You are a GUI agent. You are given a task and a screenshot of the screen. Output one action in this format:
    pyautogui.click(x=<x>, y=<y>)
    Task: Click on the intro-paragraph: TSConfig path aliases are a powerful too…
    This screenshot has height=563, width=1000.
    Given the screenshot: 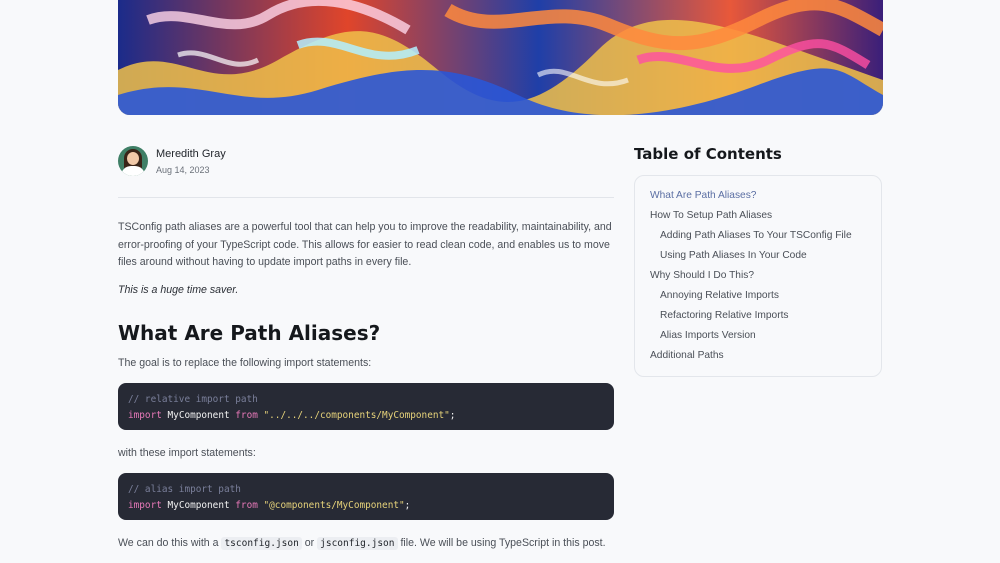 What is the action you would take?
    pyautogui.click(x=365, y=244)
    